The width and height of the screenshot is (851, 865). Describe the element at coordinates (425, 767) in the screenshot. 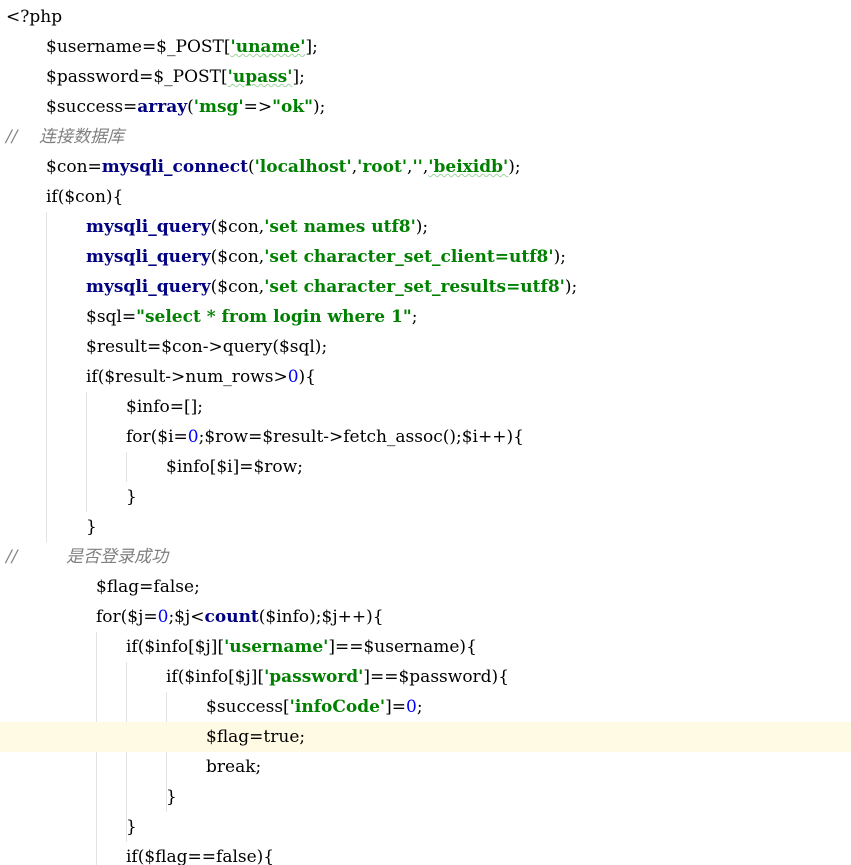

I see `code-line: break;` at that location.